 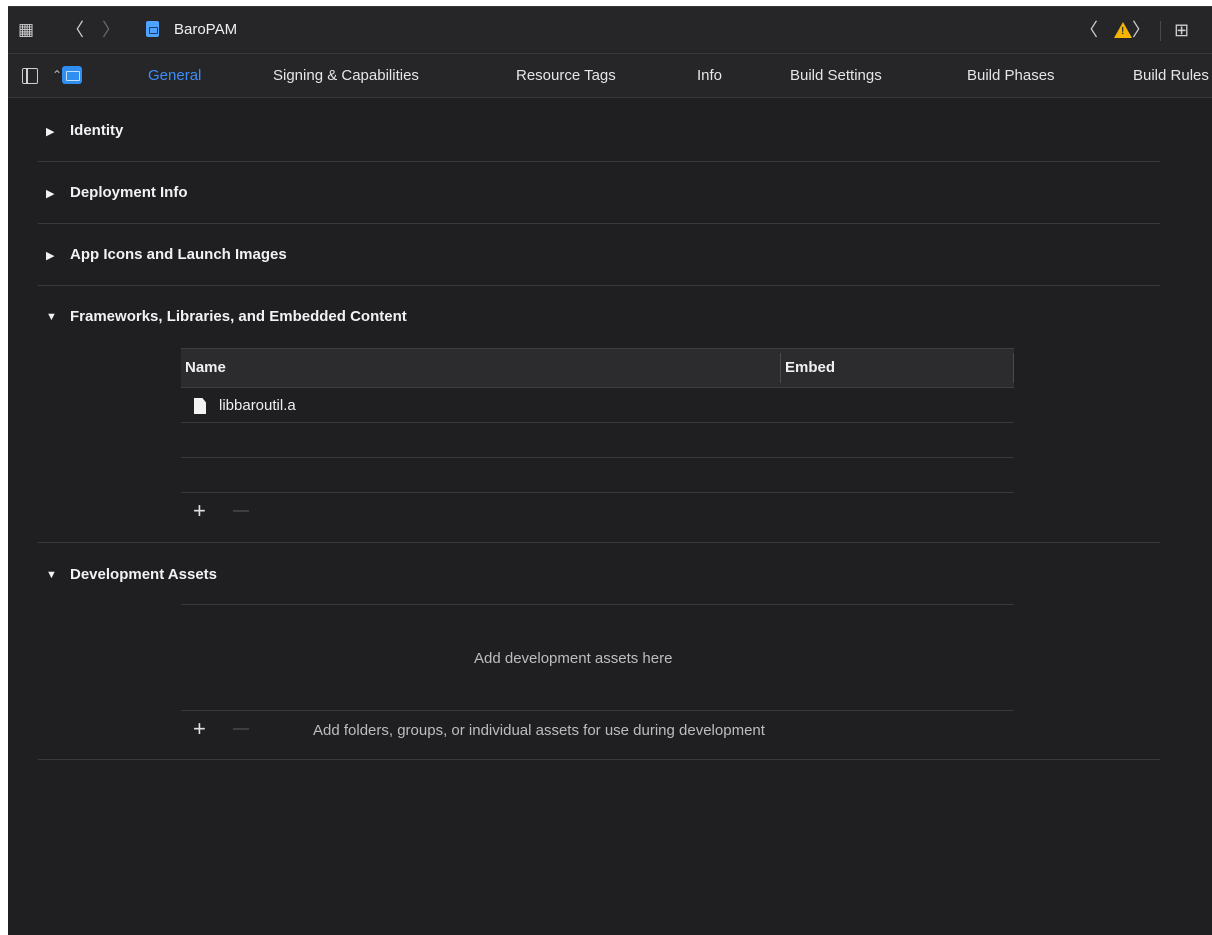 I want to click on file-icon, so click(x=200, y=406).